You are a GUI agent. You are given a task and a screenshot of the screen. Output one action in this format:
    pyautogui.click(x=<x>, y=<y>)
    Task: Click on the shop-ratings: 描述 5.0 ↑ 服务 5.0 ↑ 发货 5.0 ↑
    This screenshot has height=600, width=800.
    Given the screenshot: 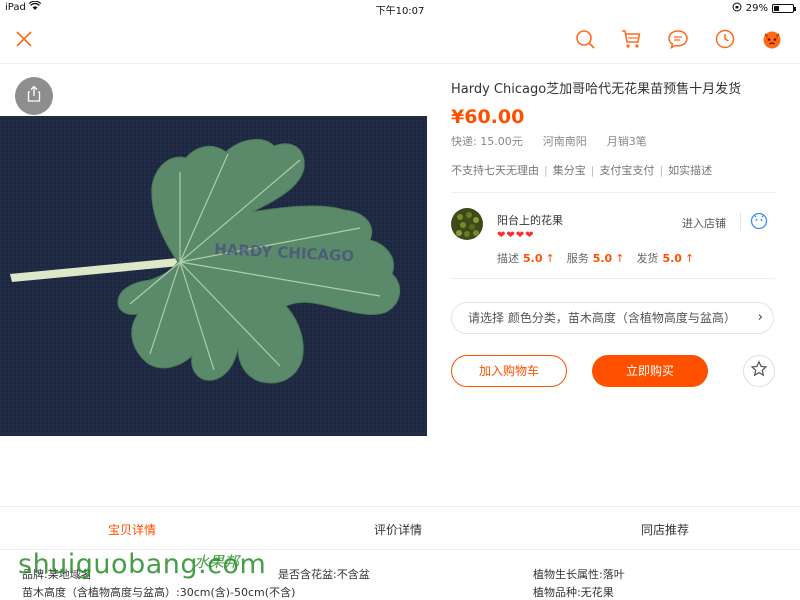 What is the action you would take?
    pyautogui.click(x=595, y=258)
    